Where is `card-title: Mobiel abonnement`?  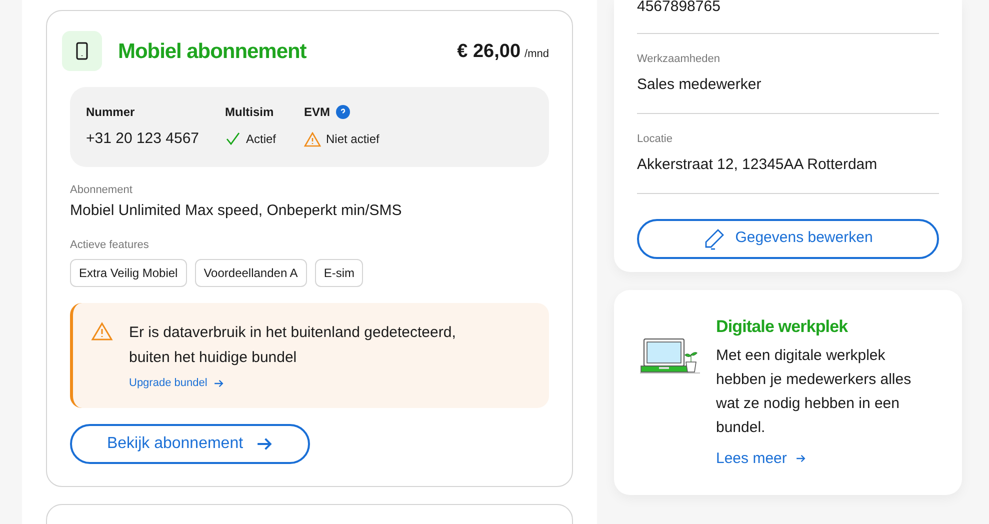 card-title: Mobiel abonnement is located at coordinates (212, 52).